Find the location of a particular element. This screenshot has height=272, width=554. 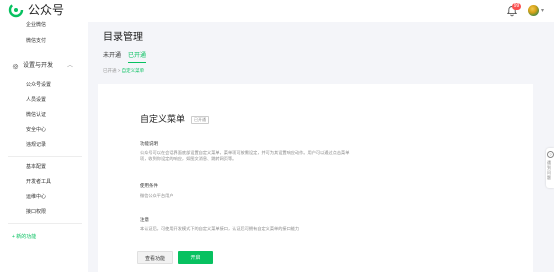

sidebar-item-ops-center: 运维中心 is located at coordinates (36, 197).